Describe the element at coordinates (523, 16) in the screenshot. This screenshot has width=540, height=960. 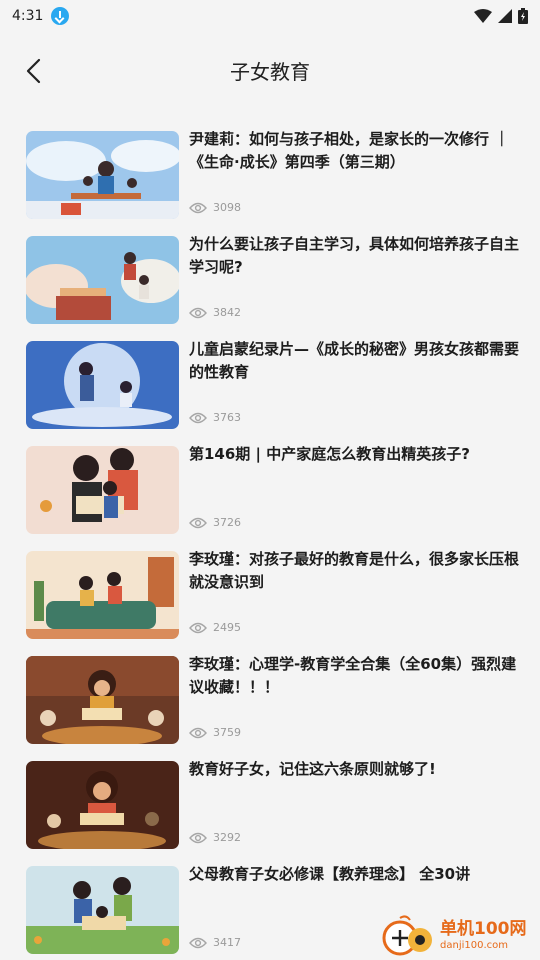
I see `battery-icon` at that location.